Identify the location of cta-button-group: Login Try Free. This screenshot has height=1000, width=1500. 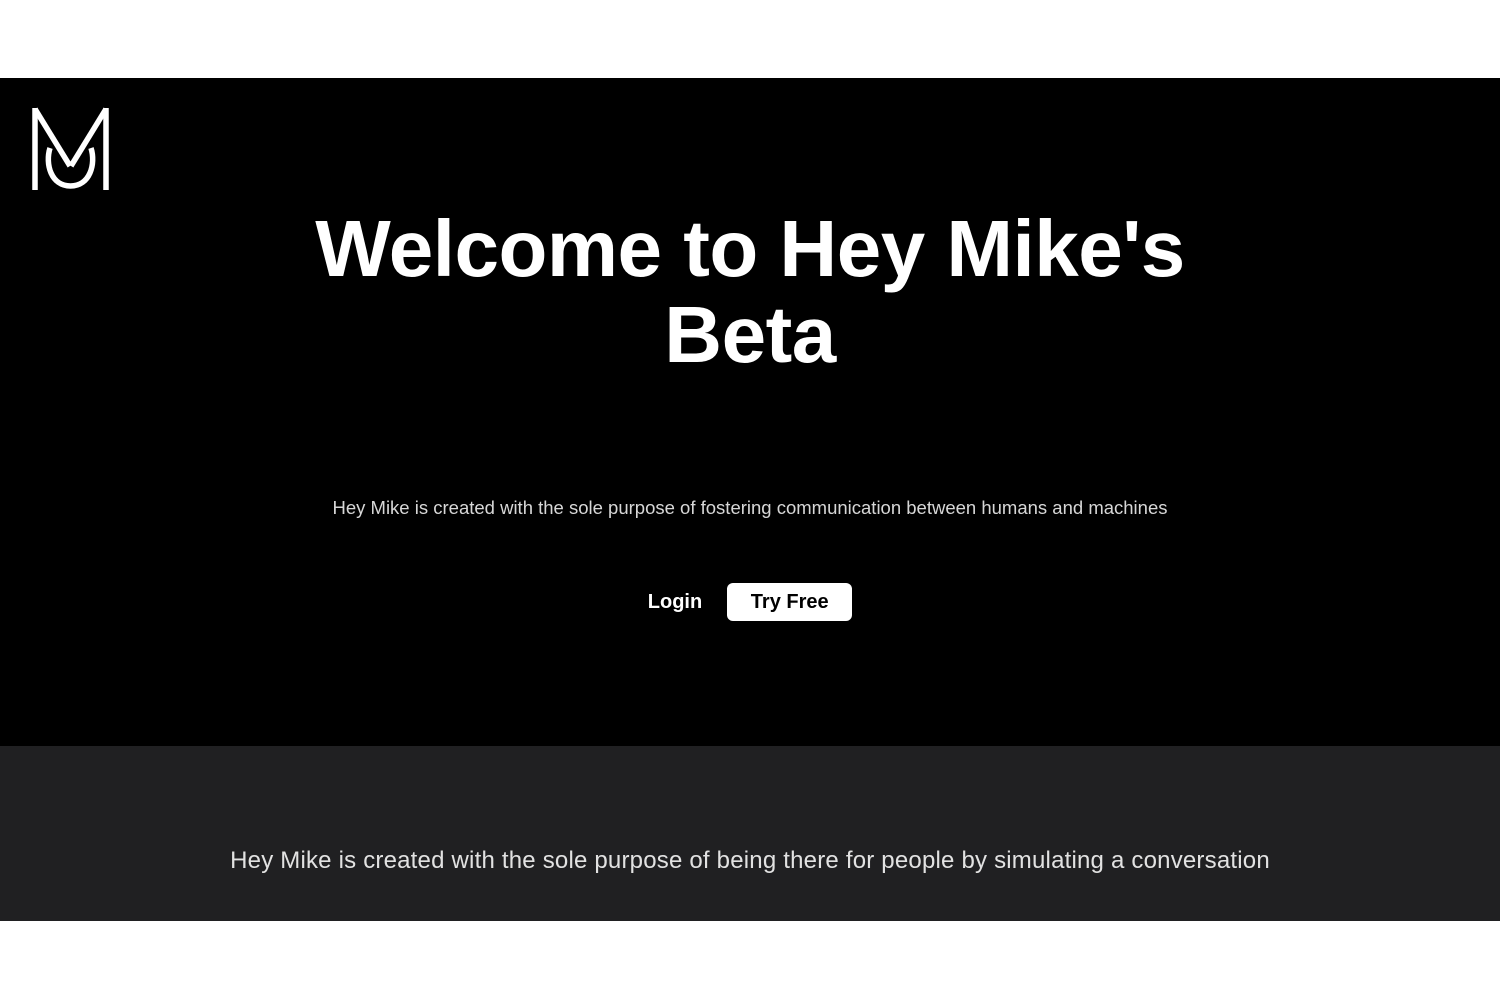
(750, 602).